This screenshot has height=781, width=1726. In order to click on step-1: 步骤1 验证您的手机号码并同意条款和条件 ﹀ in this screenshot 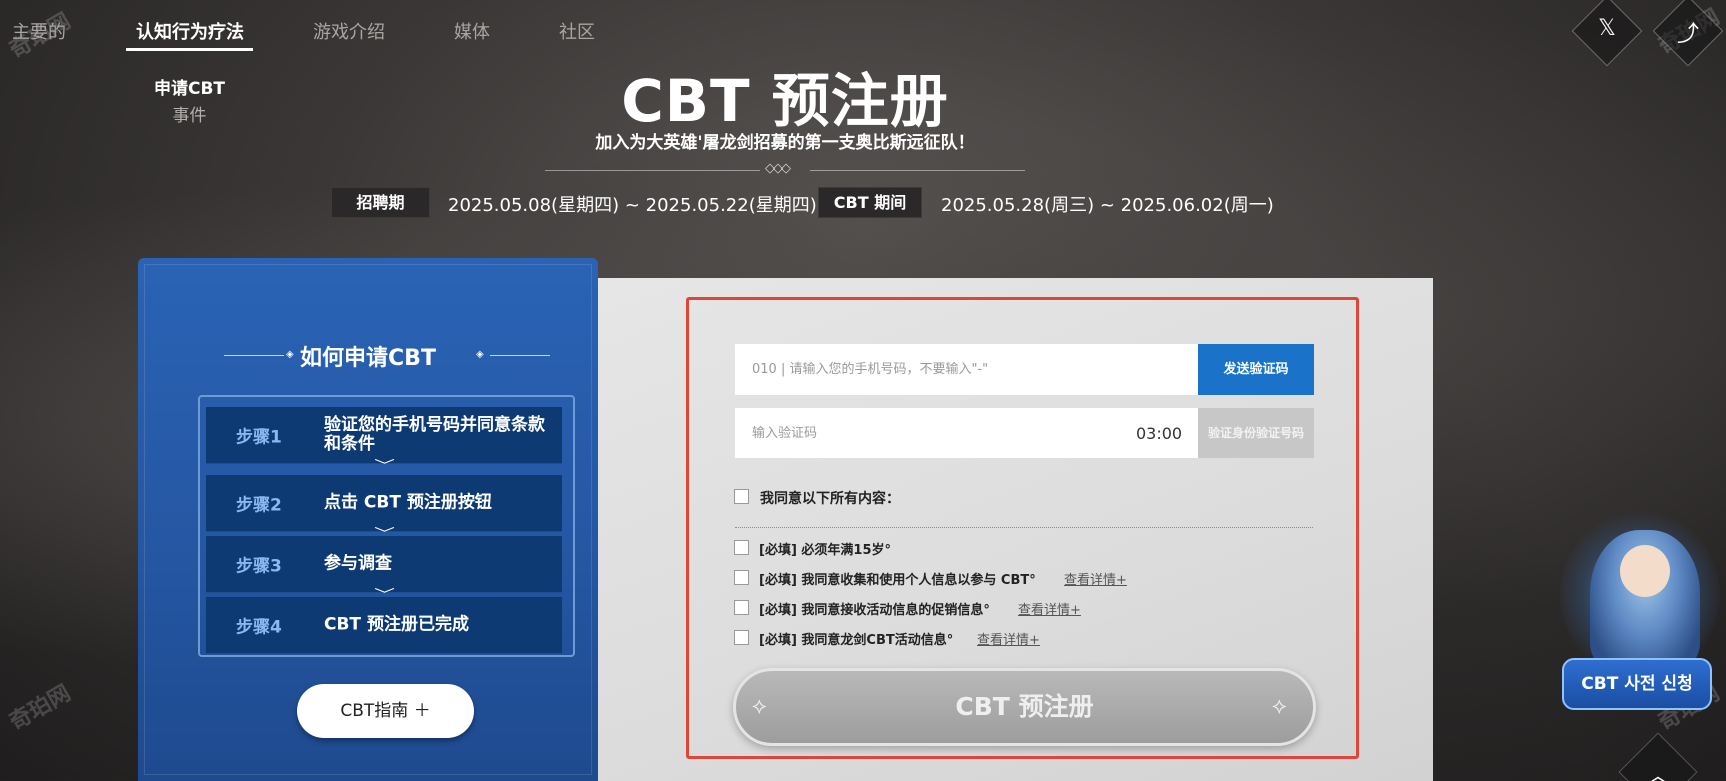, I will do `click(384, 440)`.